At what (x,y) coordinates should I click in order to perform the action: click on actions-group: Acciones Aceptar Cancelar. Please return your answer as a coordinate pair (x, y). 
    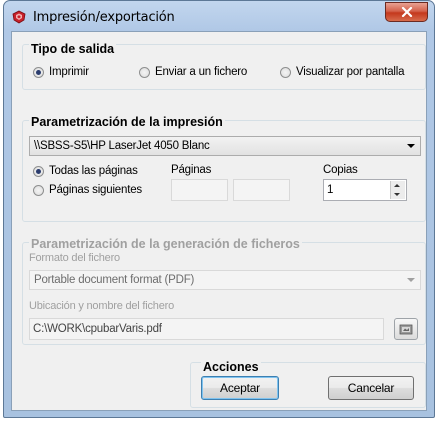
    Looking at the image, I should click on (308, 384).